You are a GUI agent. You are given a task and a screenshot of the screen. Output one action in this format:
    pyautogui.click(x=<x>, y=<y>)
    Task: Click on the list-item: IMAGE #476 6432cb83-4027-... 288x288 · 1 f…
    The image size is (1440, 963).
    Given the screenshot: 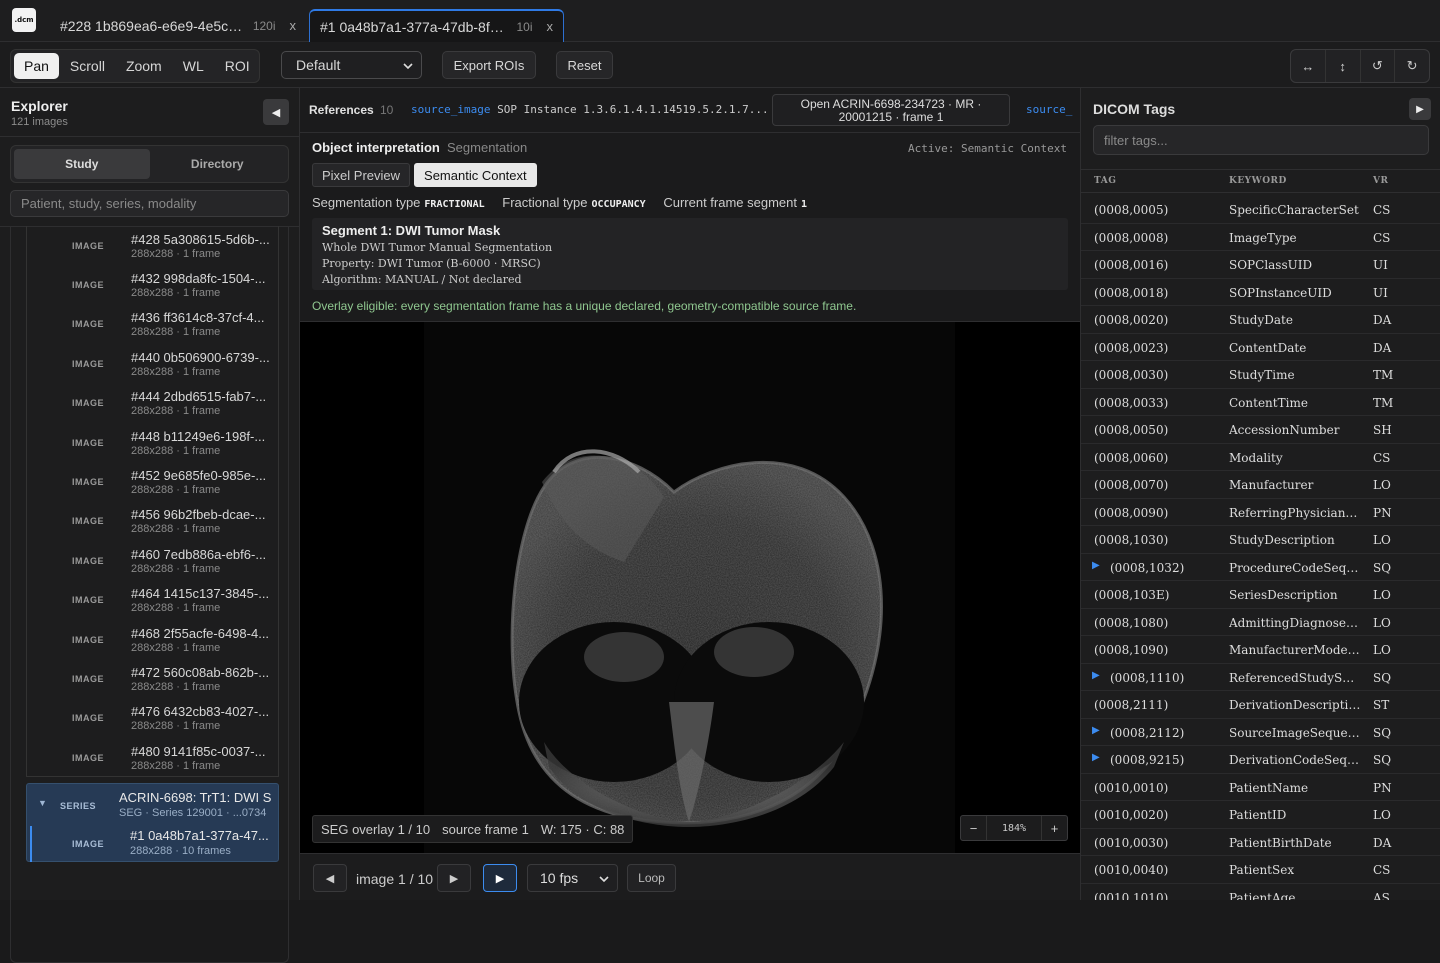 What is the action you would take?
    pyautogui.click(x=152, y=718)
    